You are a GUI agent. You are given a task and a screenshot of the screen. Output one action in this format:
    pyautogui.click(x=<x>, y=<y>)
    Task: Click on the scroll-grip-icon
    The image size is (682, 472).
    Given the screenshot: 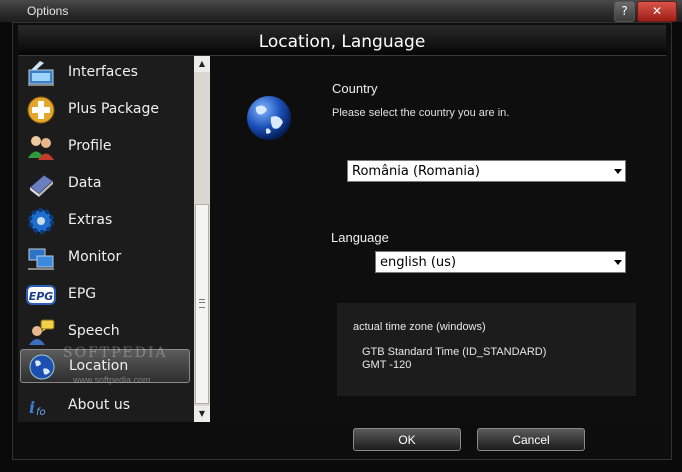 What is the action you would take?
    pyautogui.click(x=202, y=303)
    